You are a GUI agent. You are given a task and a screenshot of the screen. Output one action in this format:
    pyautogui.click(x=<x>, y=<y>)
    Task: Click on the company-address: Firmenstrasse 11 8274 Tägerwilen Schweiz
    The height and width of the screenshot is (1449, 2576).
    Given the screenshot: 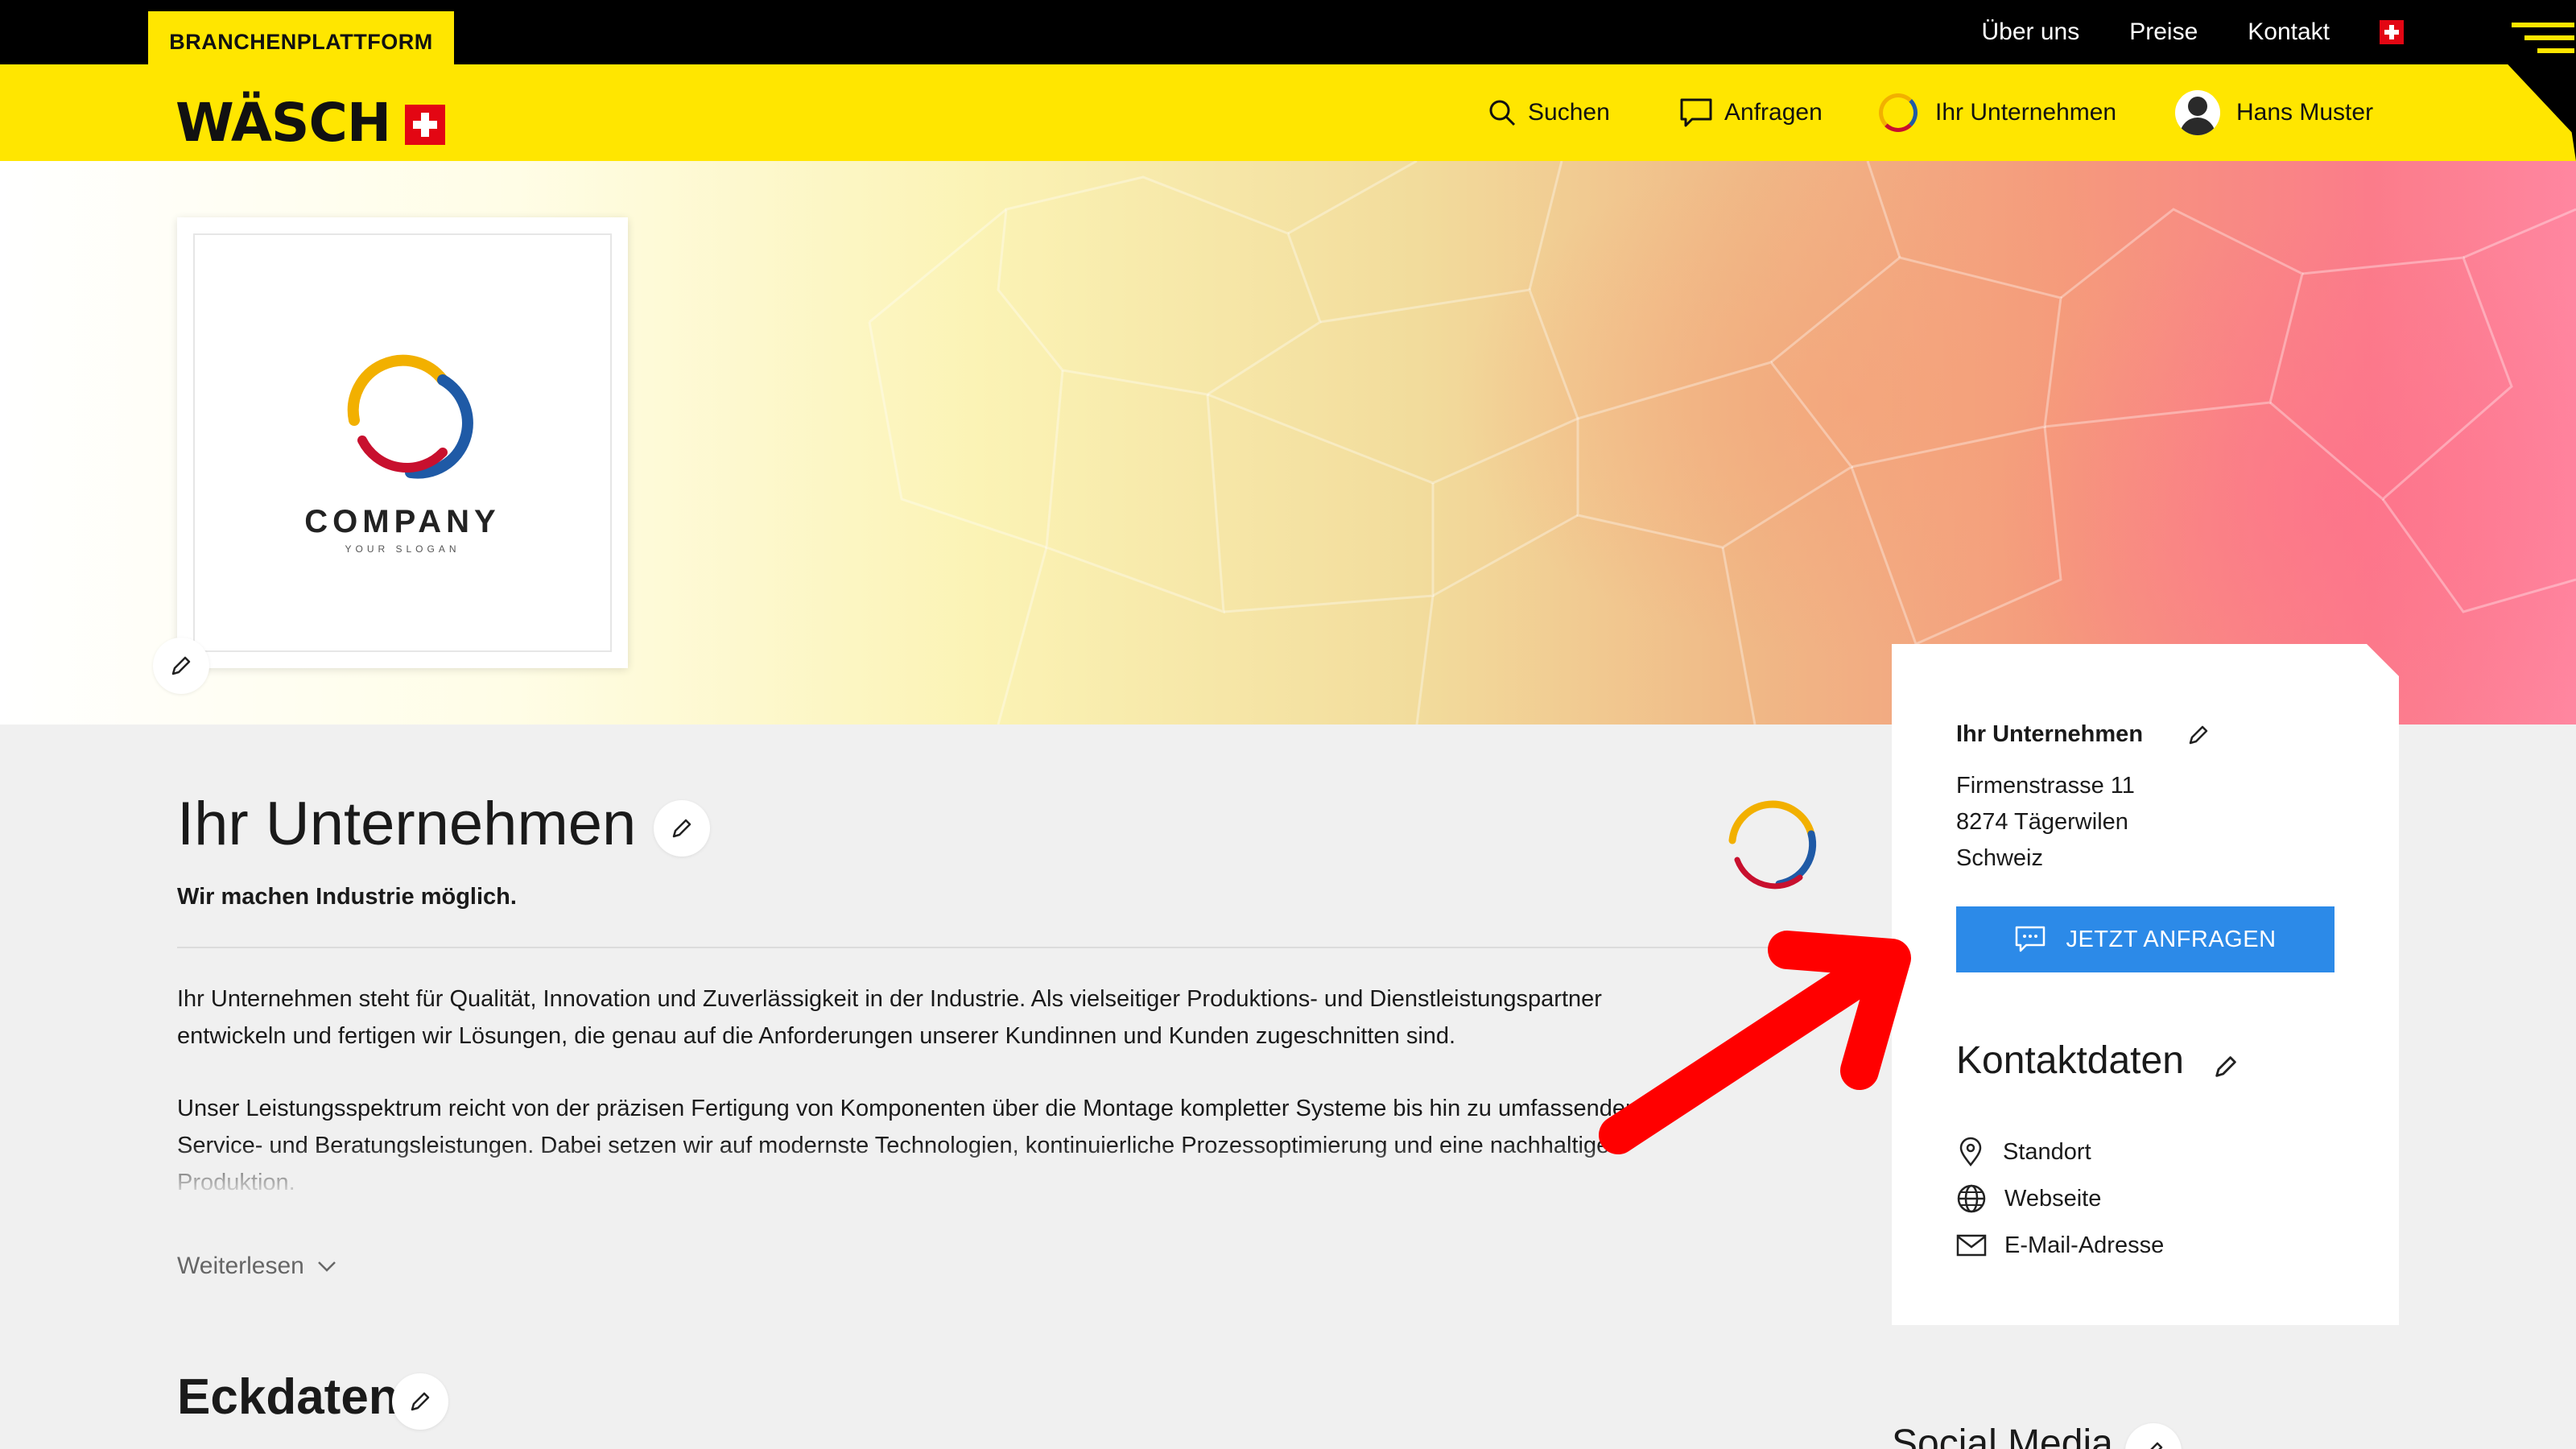 What is the action you would take?
    pyautogui.click(x=2045, y=822)
    